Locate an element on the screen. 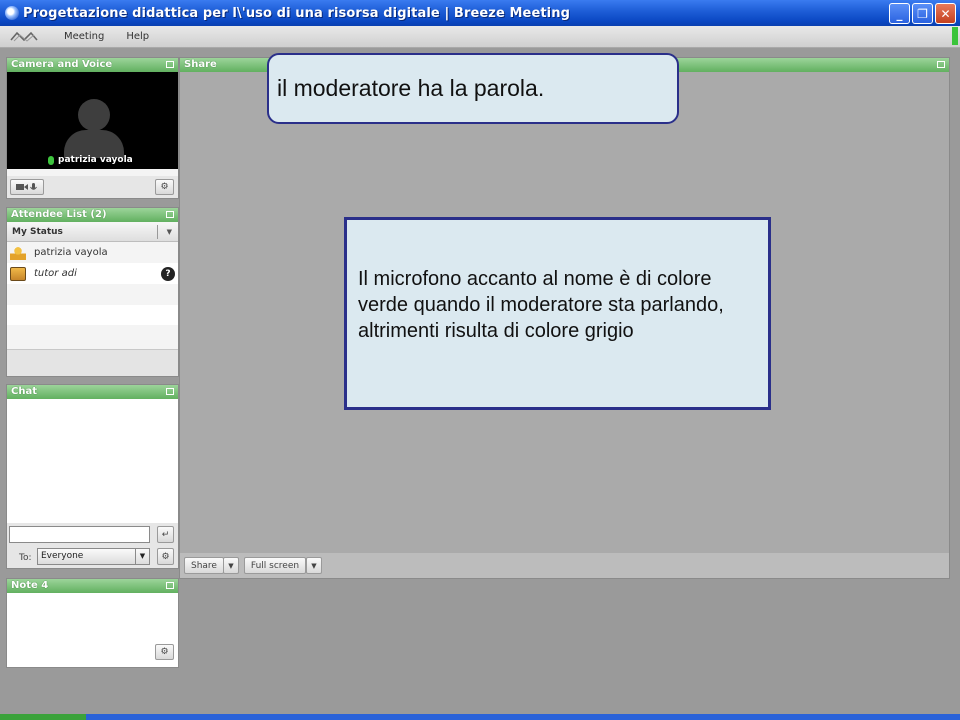 The height and width of the screenshot is (720, 960). fullscreen-button: Full screen is located at coordinates (275, 565).